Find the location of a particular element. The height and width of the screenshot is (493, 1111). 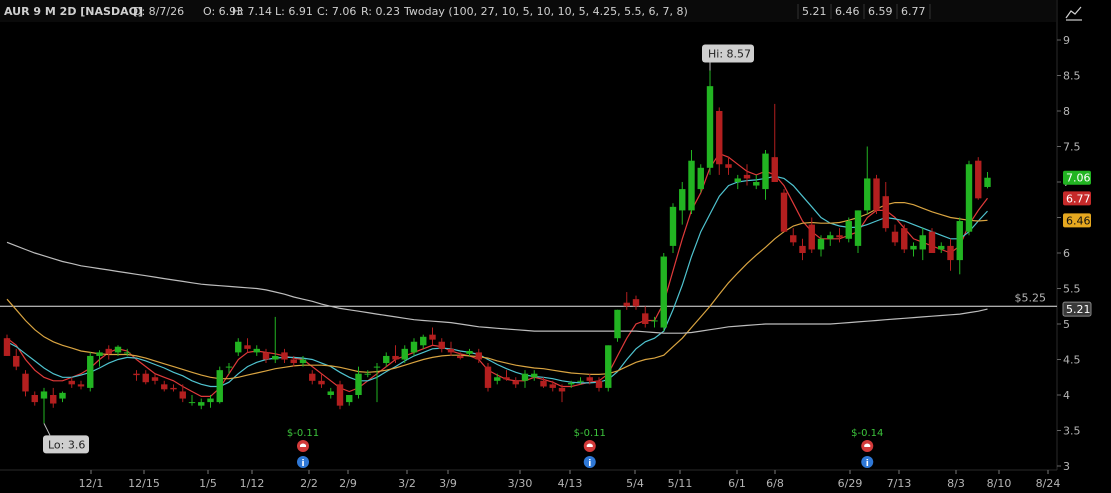

header-study-value: 6.59 is located at coordinates (880, 11).